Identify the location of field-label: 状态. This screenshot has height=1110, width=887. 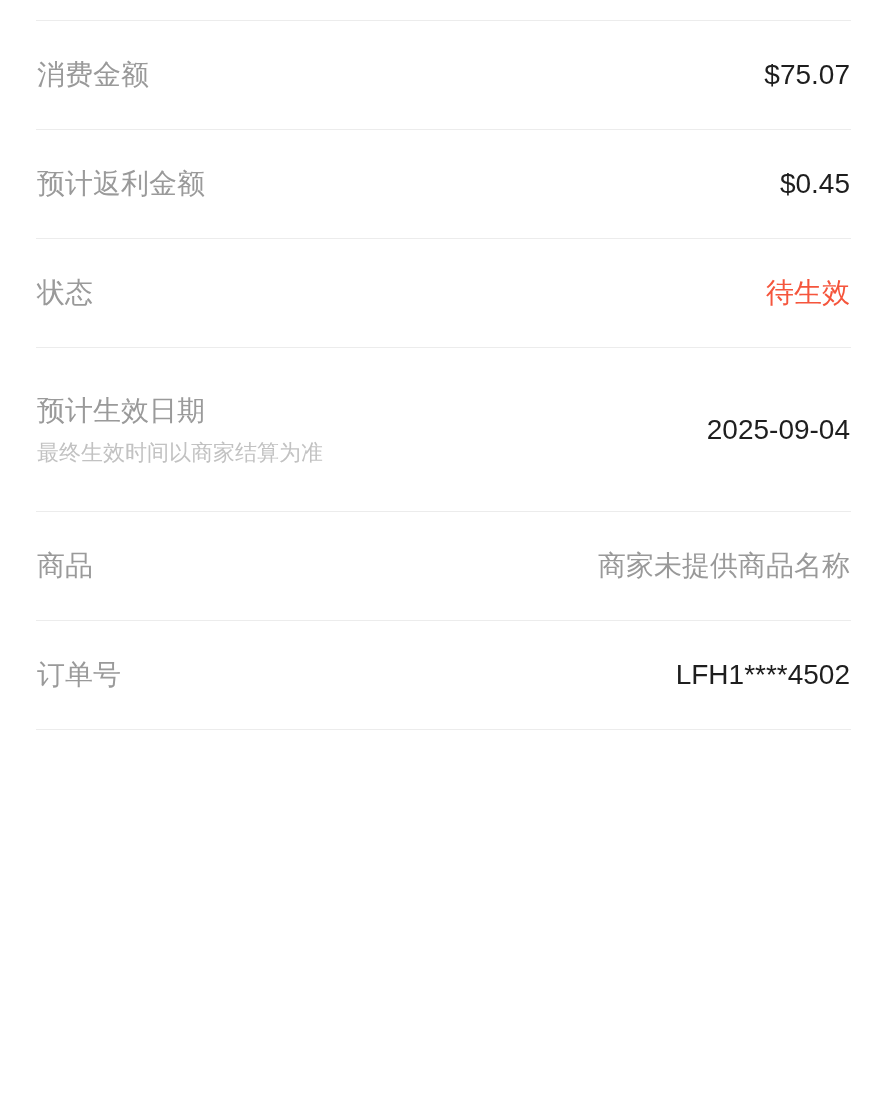
(65, 293).